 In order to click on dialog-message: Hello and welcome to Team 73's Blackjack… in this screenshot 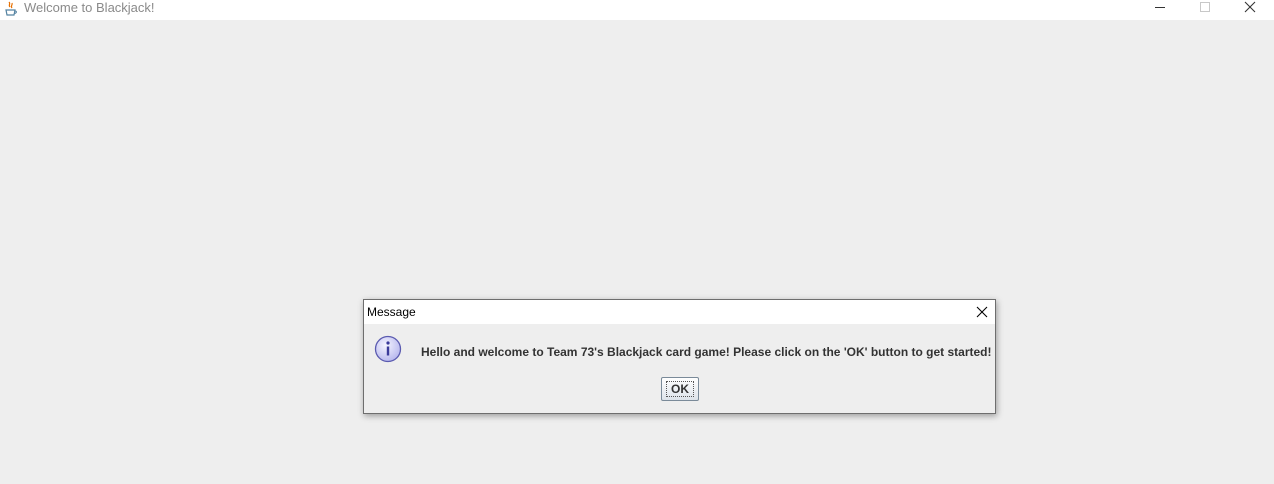, I will do `click(706, 352)`.